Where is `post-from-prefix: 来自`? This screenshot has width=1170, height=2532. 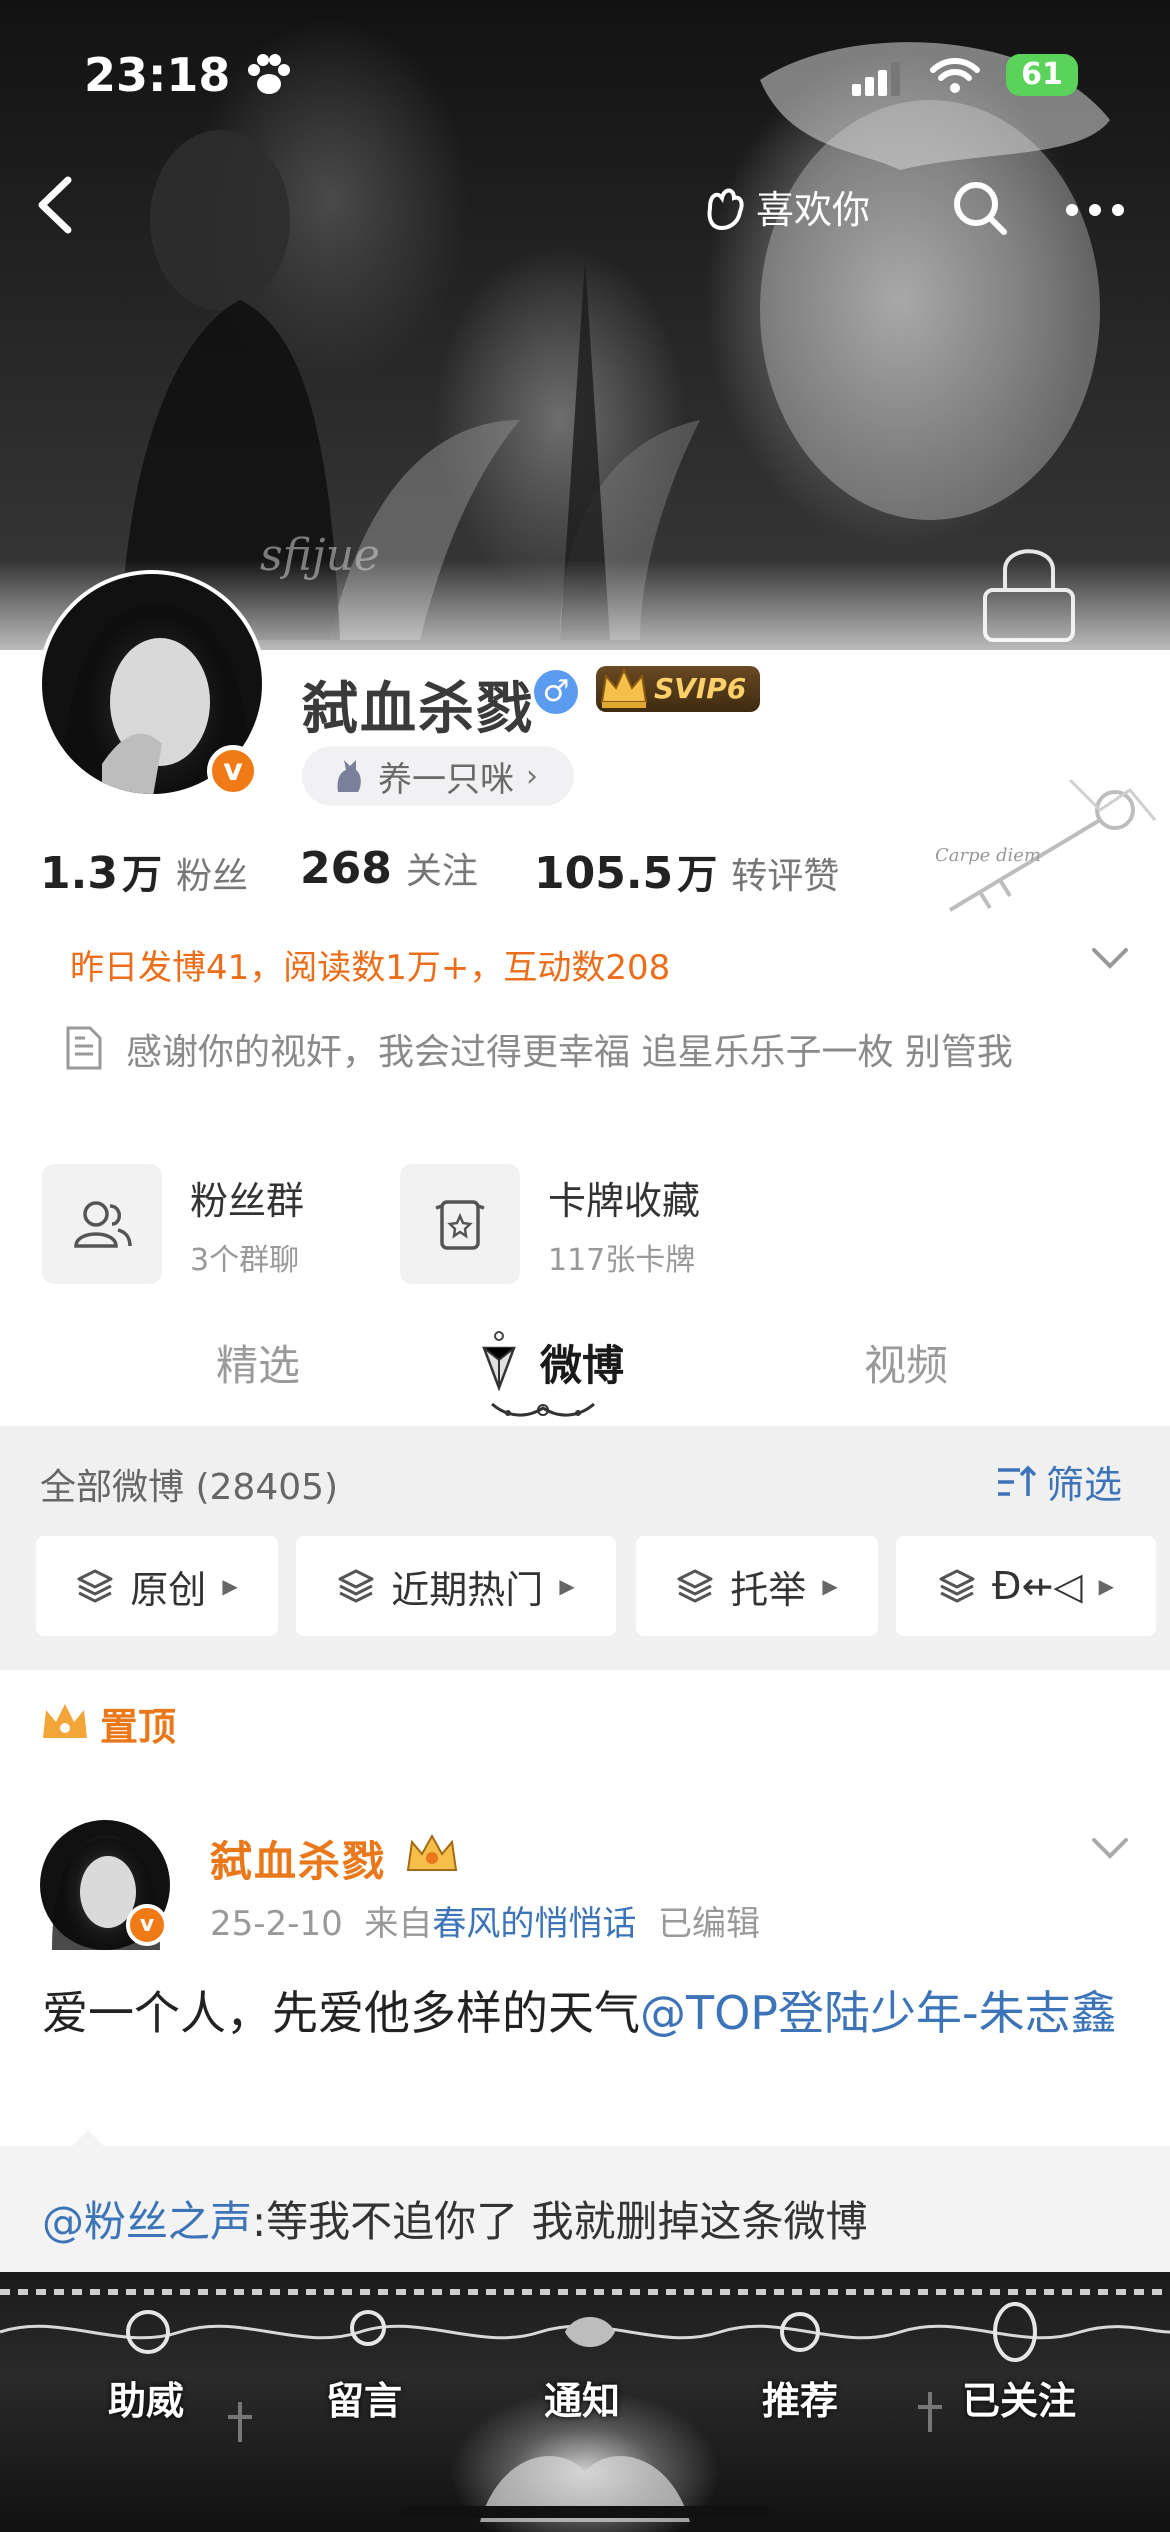 post-from-prefix: 来自 is located at coordinates (398, 1924).